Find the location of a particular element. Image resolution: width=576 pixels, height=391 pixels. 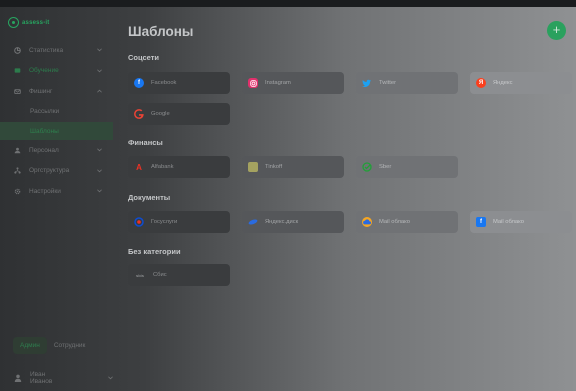

template-card: Twitter is located at coordinates (407, 83).